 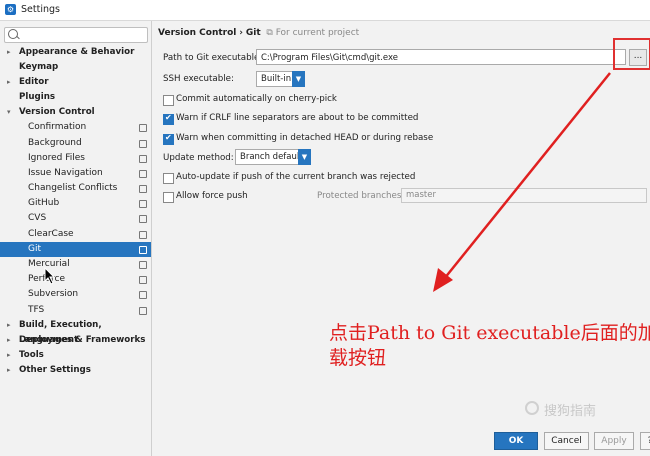 What do you see at coordinates (75, 264) in the screenshot?
I see `sidebar-item-mercurial: Mercurial` at bounding box center [75, 264].